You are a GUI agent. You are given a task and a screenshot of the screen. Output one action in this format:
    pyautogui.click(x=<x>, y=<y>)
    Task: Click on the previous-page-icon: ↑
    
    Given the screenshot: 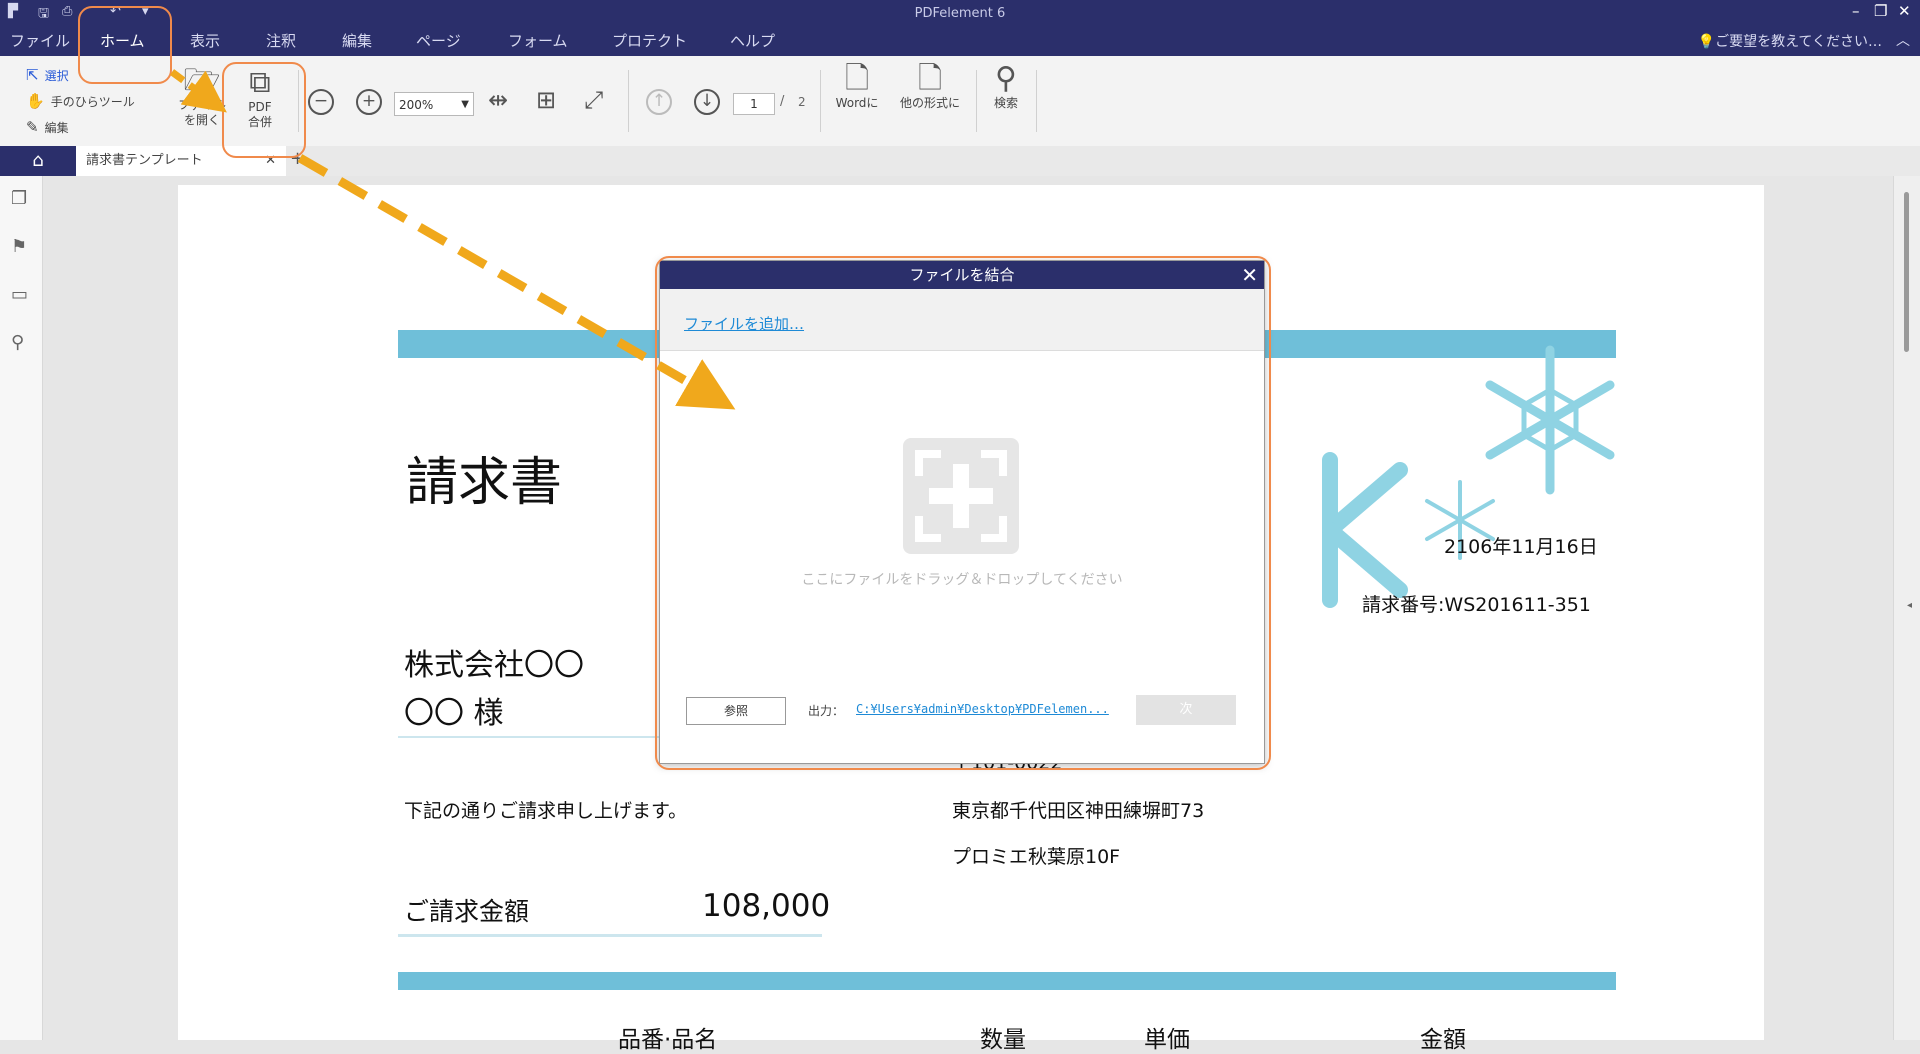 What is the action you would take?
    pyautogui.click(x=659, y=102)
    